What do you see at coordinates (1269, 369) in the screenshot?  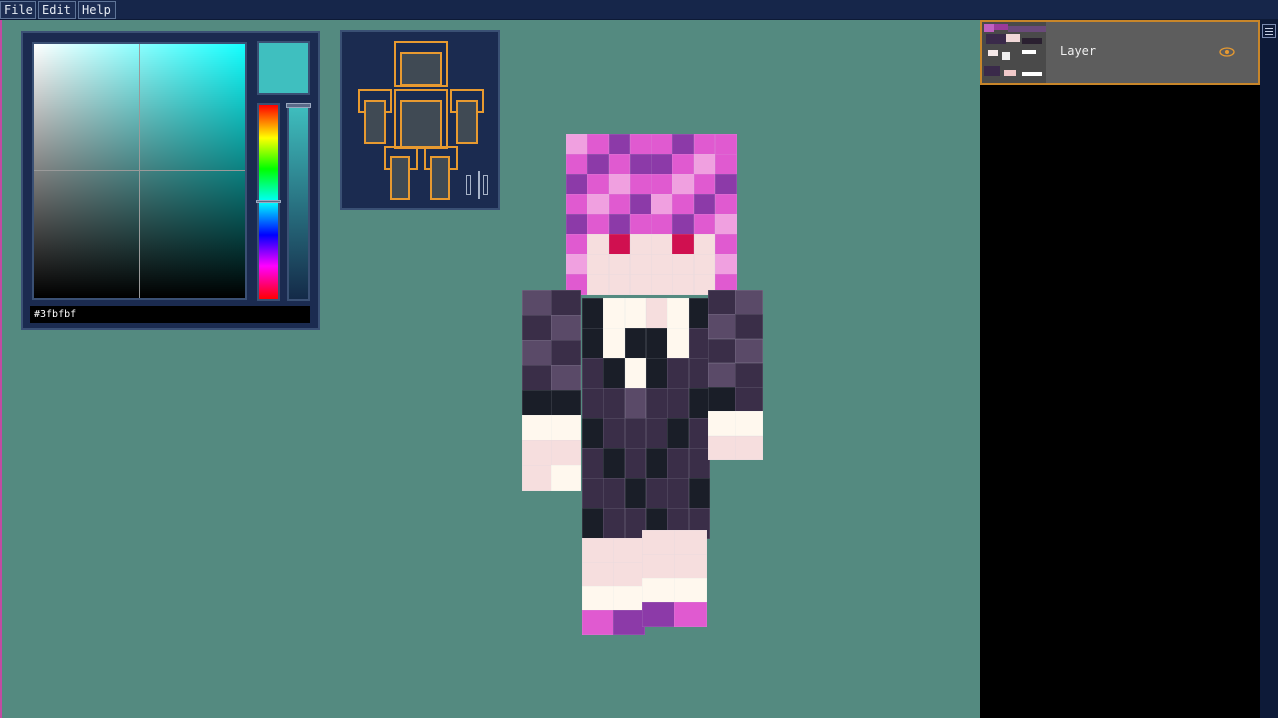 I see `panel-scrollbar` at bounding box center [1269, 369].